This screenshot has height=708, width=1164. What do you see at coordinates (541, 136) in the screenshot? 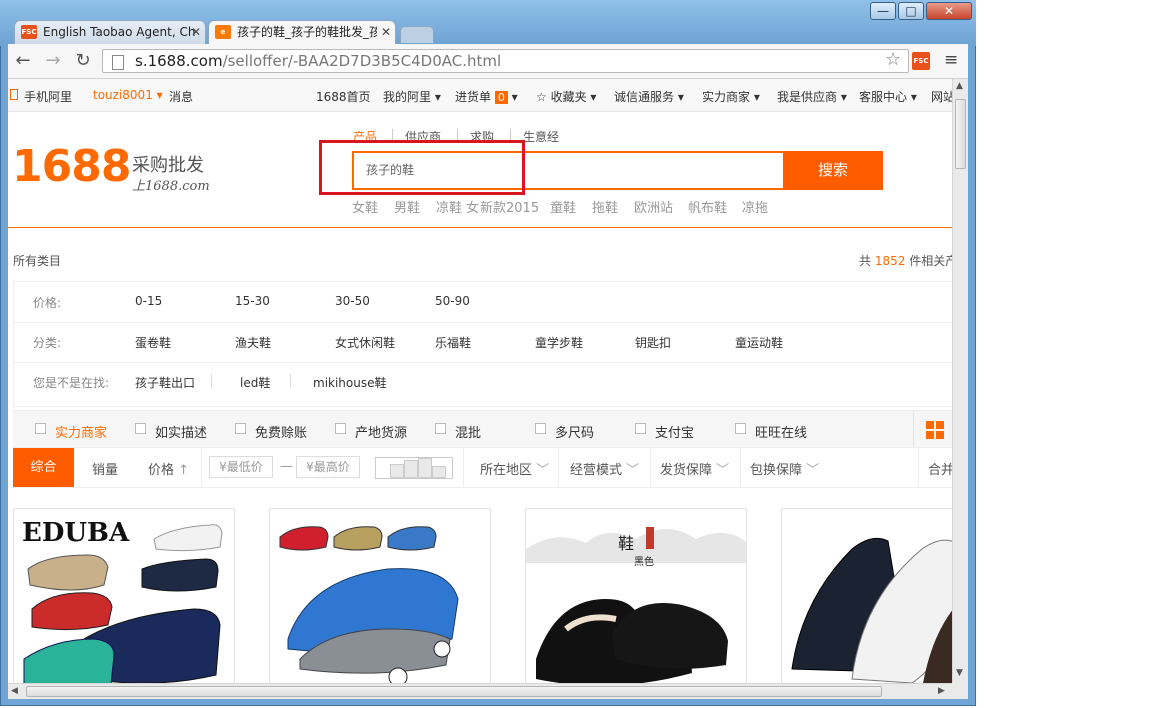
I see `search-tab-business: 生意经` at bounding box center [541, 136].